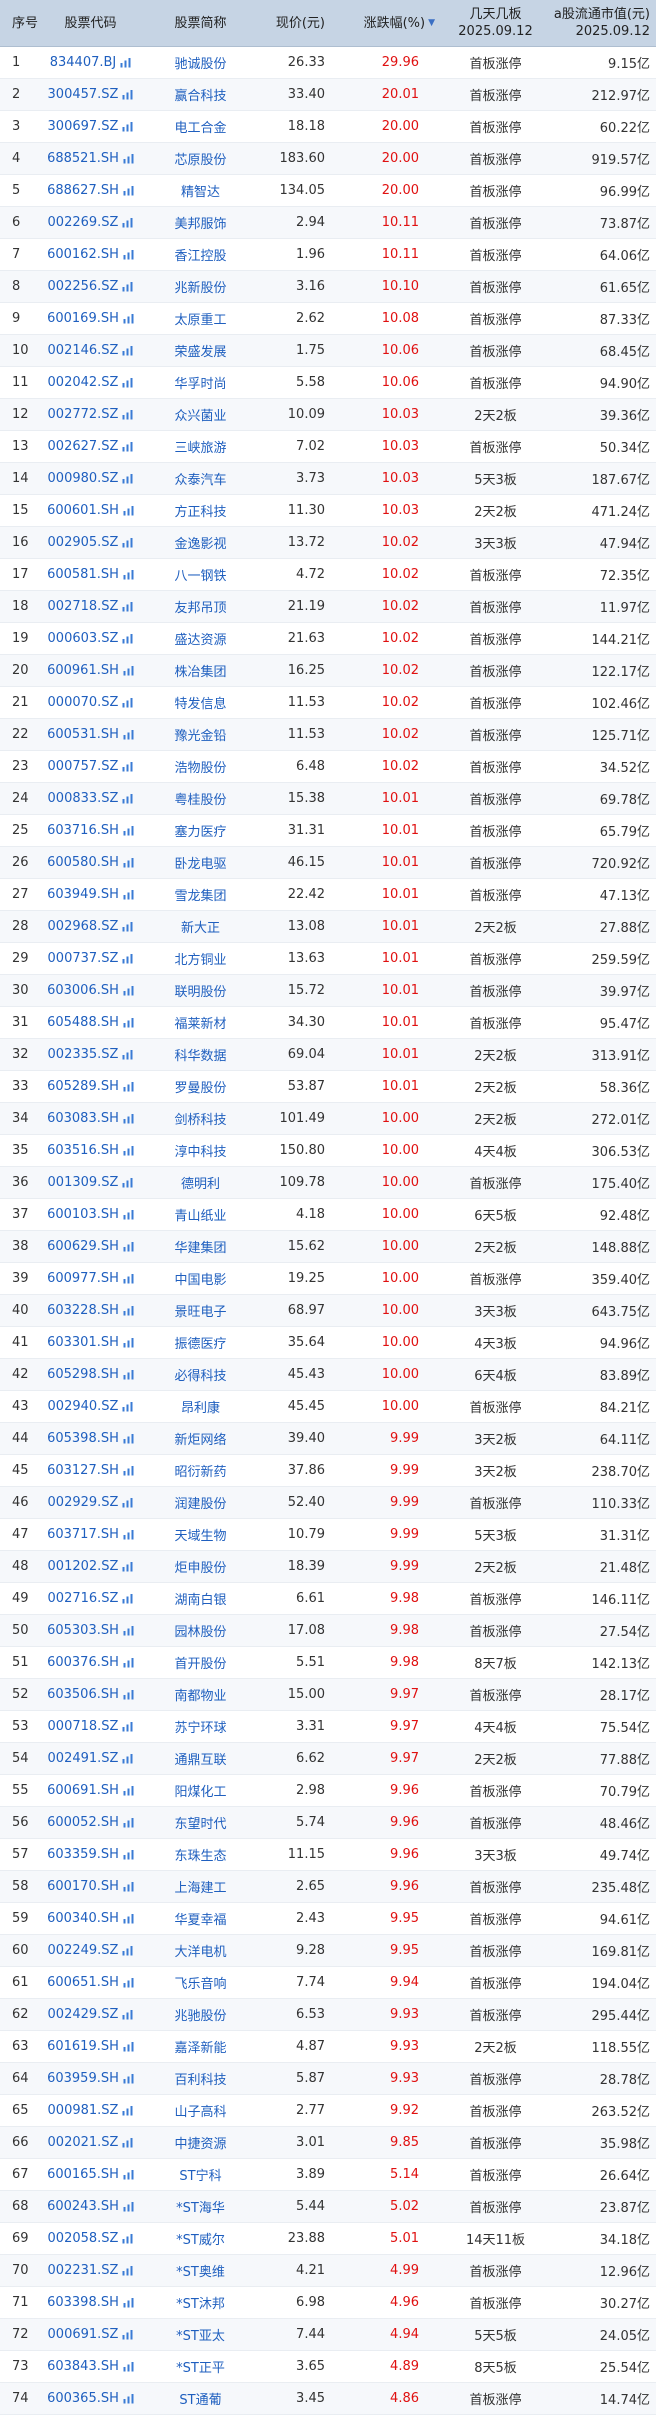 The height and width of the screenshot is (2415, 656). What do you see at coordinates (200, 318) in the screenshot?
I see `stock-name-link: 太原重工` at bounding box center [200, 318].